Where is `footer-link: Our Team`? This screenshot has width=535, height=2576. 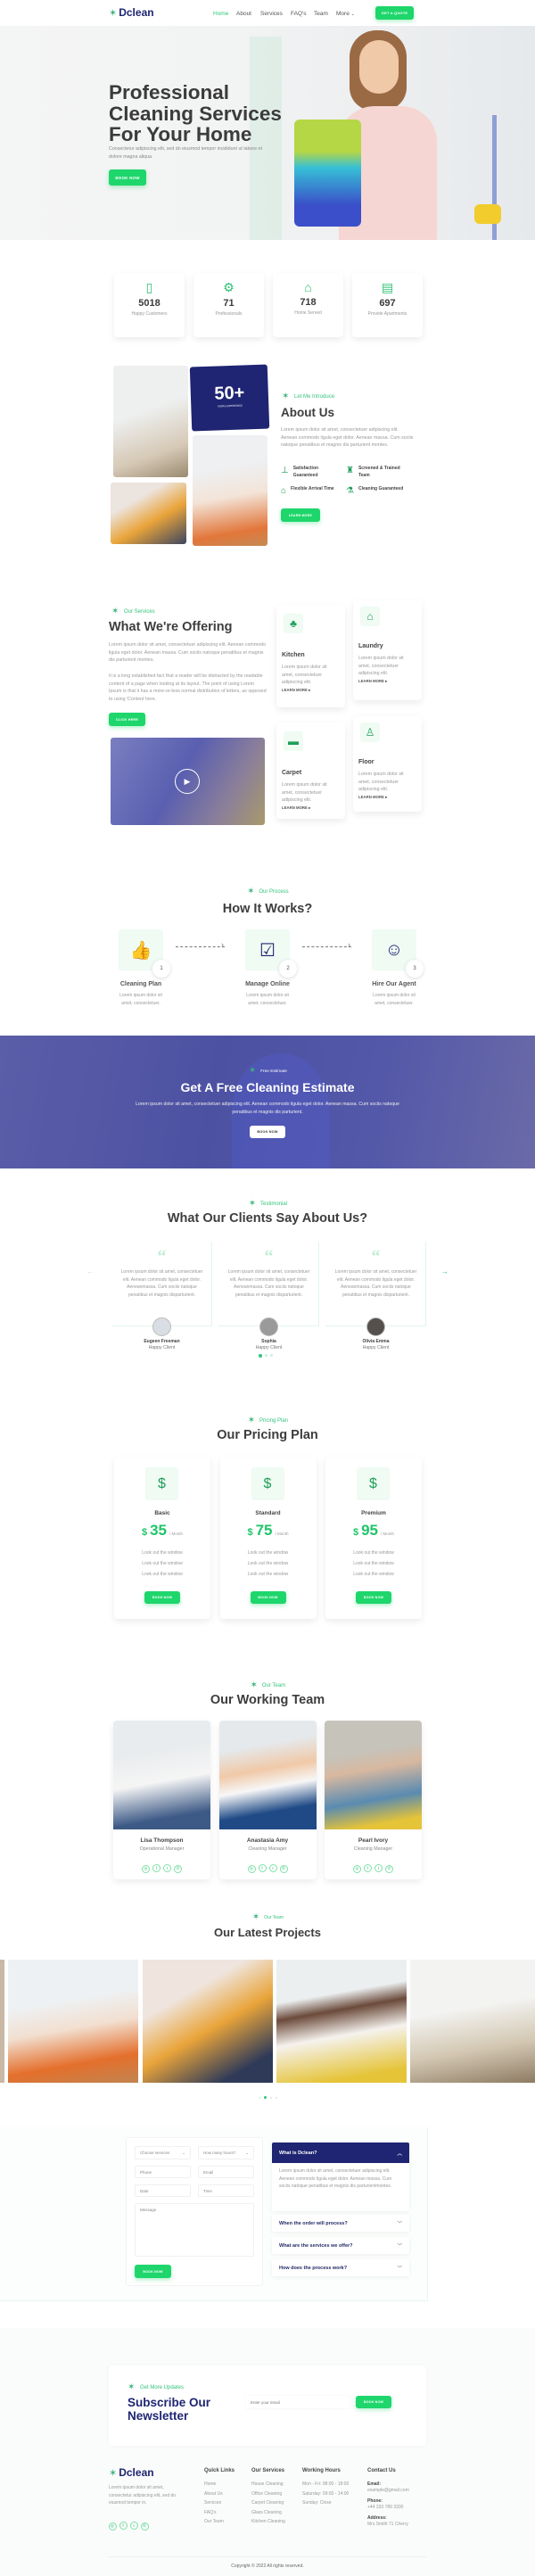
footer-link: Our Team is located at coordinates (219, 2524).